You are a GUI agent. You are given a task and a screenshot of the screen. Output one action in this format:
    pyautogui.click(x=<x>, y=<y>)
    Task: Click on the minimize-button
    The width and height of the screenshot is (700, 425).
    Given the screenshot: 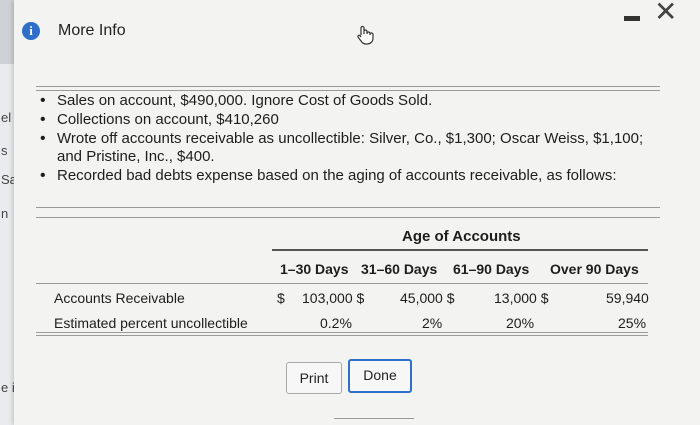 What is the action you would take?
    pyautogui.click(x=632, y=18)
    